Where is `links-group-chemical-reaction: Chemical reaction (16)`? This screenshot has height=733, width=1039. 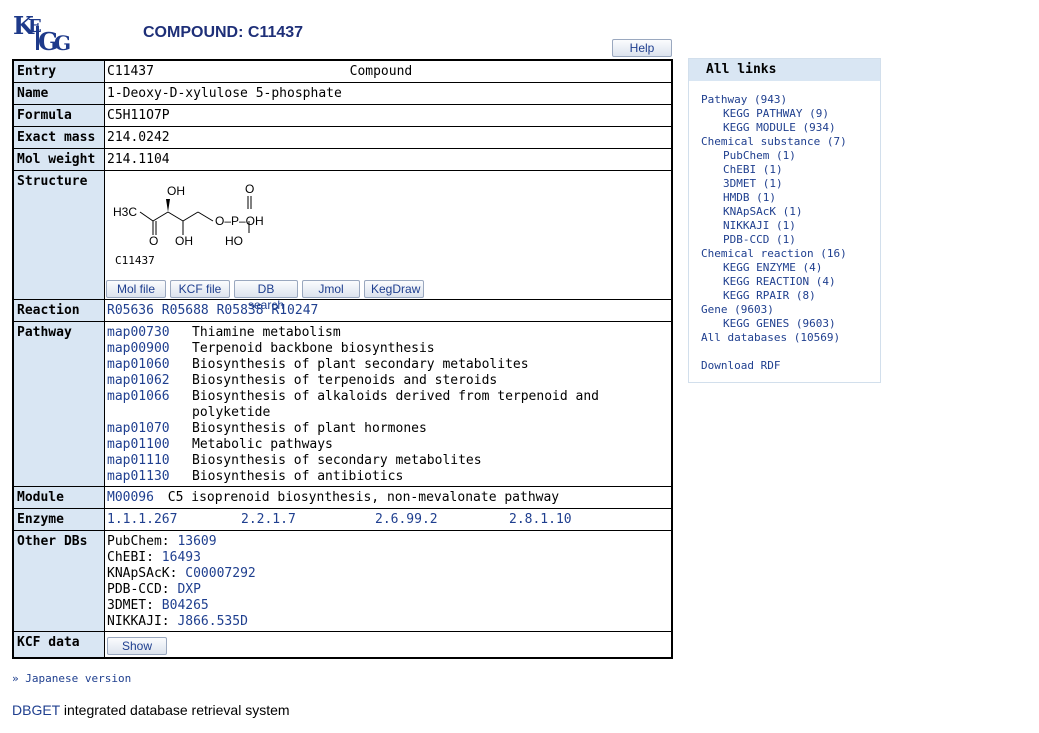
links-group-chemical-reaction: Chemical reaction (16) is located at coordinates (774, 253).